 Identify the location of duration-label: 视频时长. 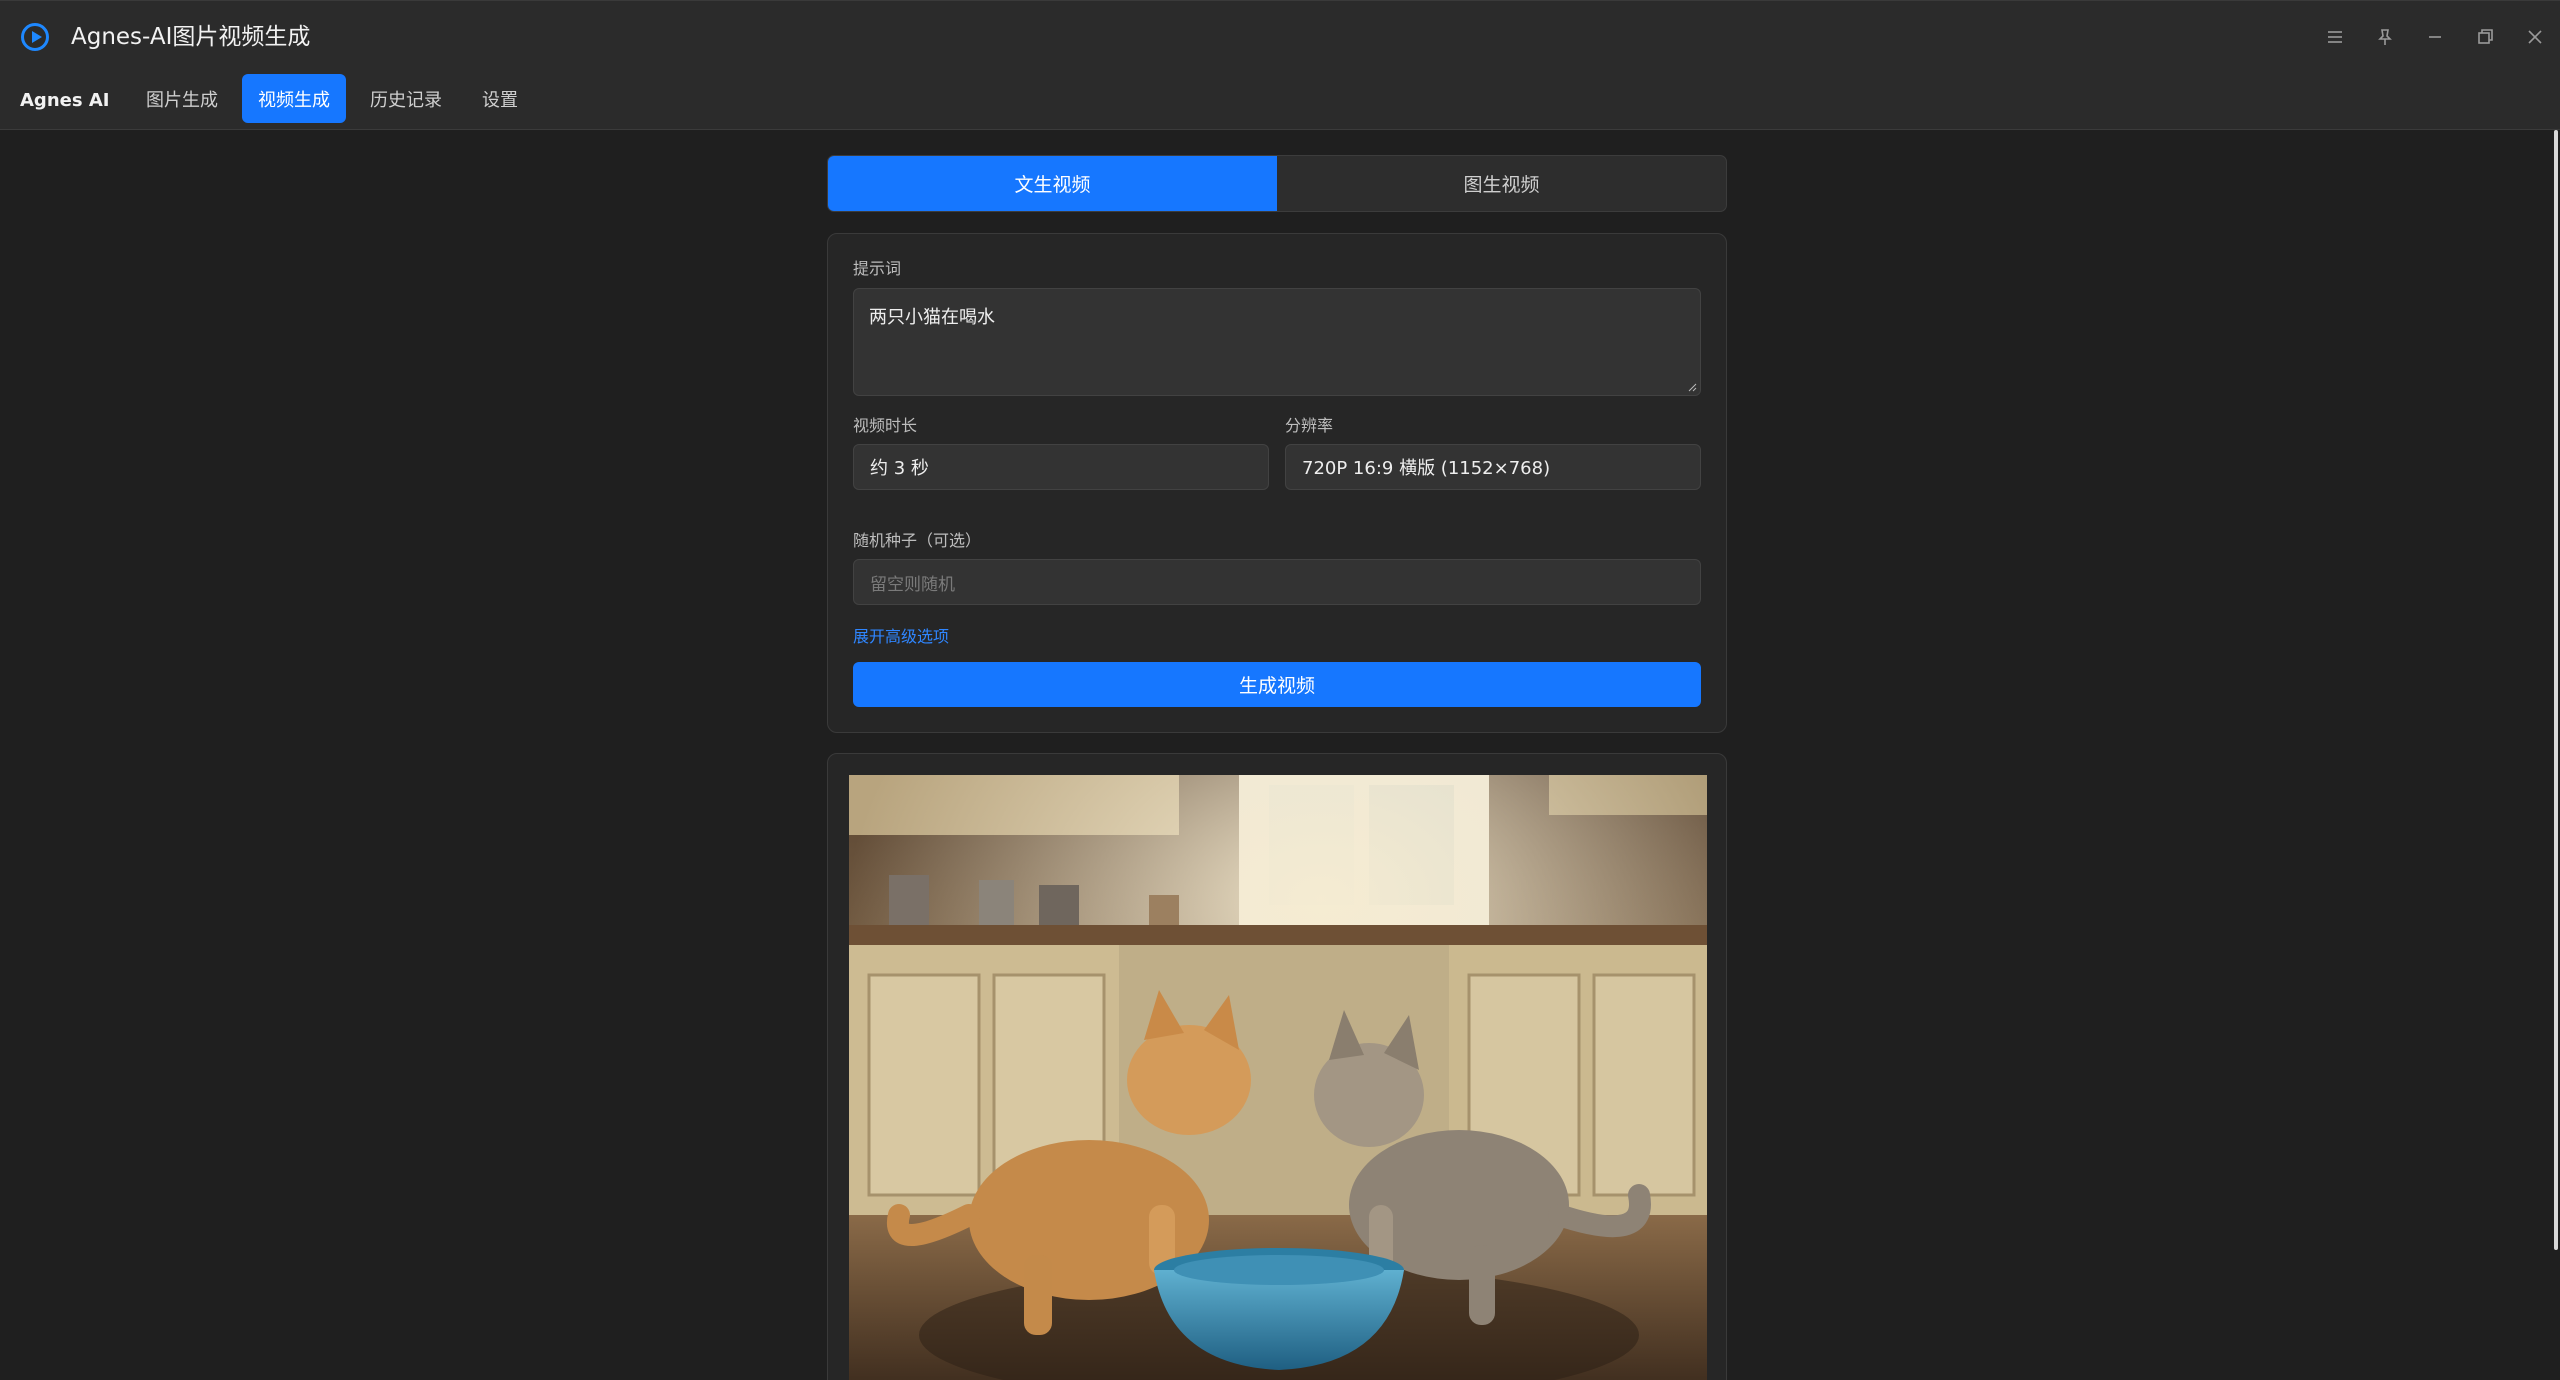
(885, 425).